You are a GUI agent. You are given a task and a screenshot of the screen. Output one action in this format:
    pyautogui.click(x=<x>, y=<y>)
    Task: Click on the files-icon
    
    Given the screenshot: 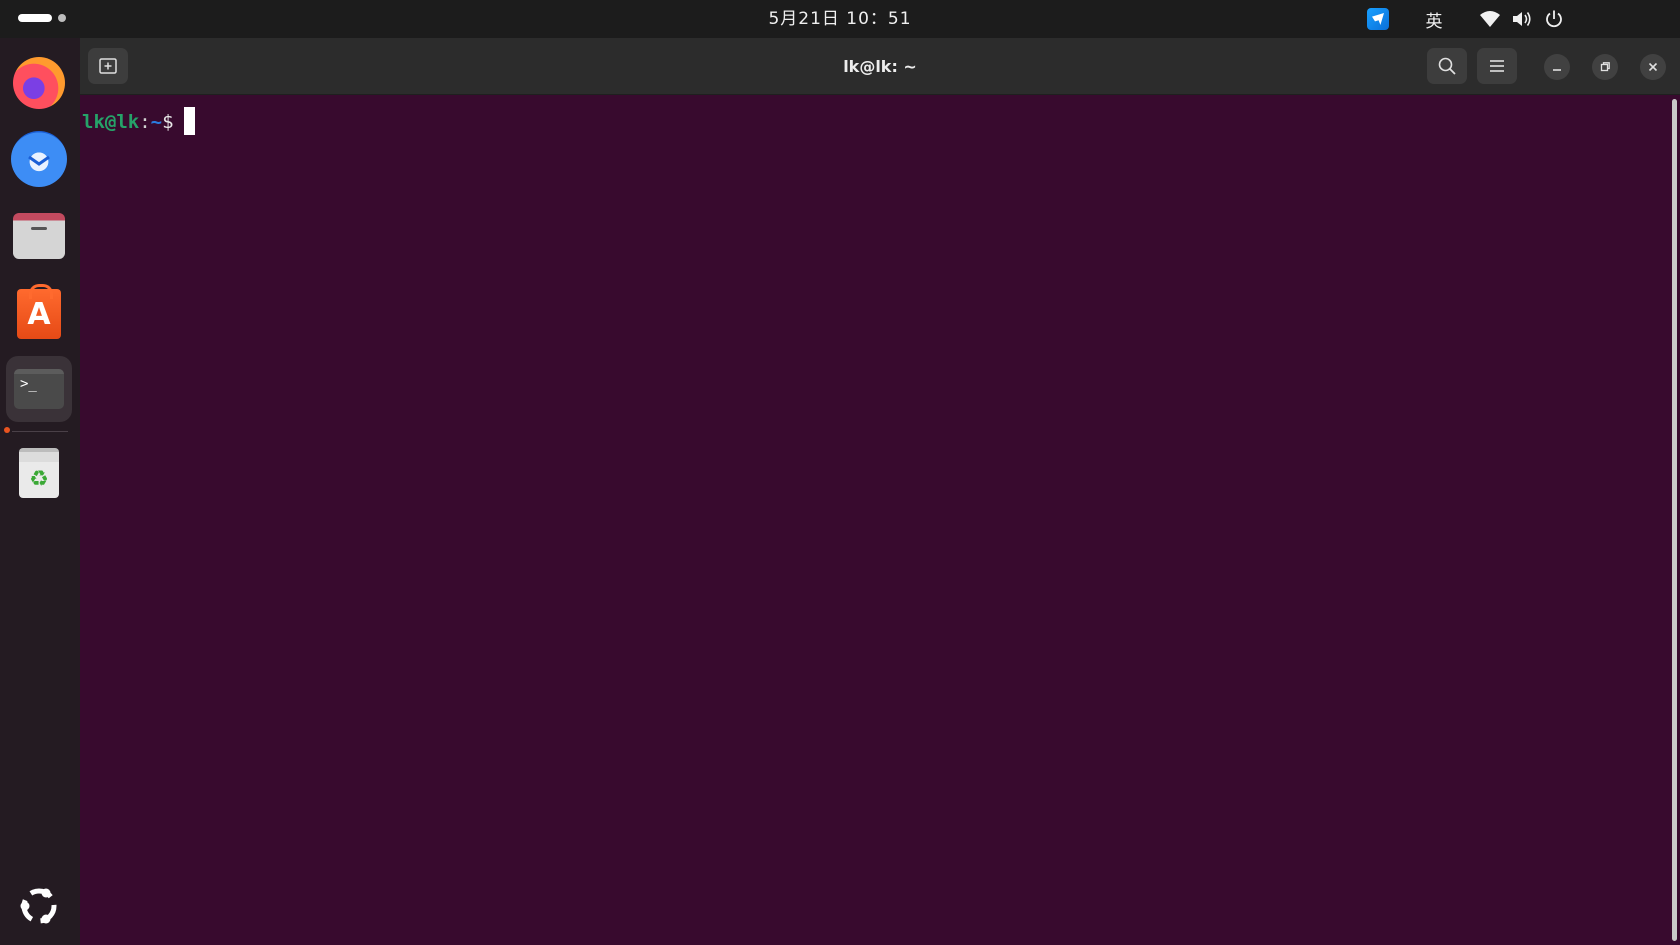 What is the action you would take?
    pyautogui.click(x=39, y=236)
    